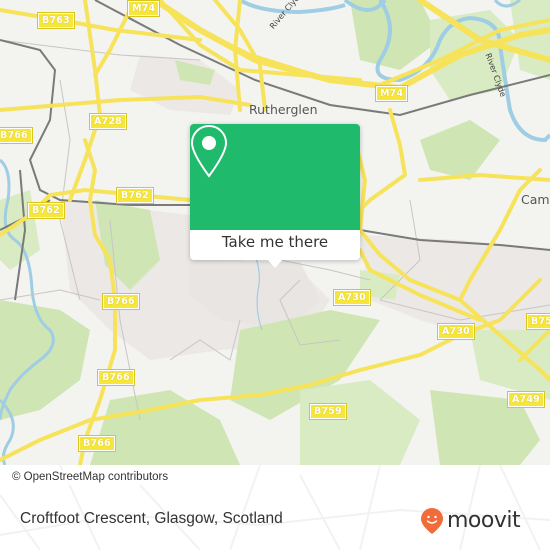 This screenshot has height=554, width=550. Describe the element at coordinates (209, 151) in the screenshot. I see `location-pin-icon` at that location.